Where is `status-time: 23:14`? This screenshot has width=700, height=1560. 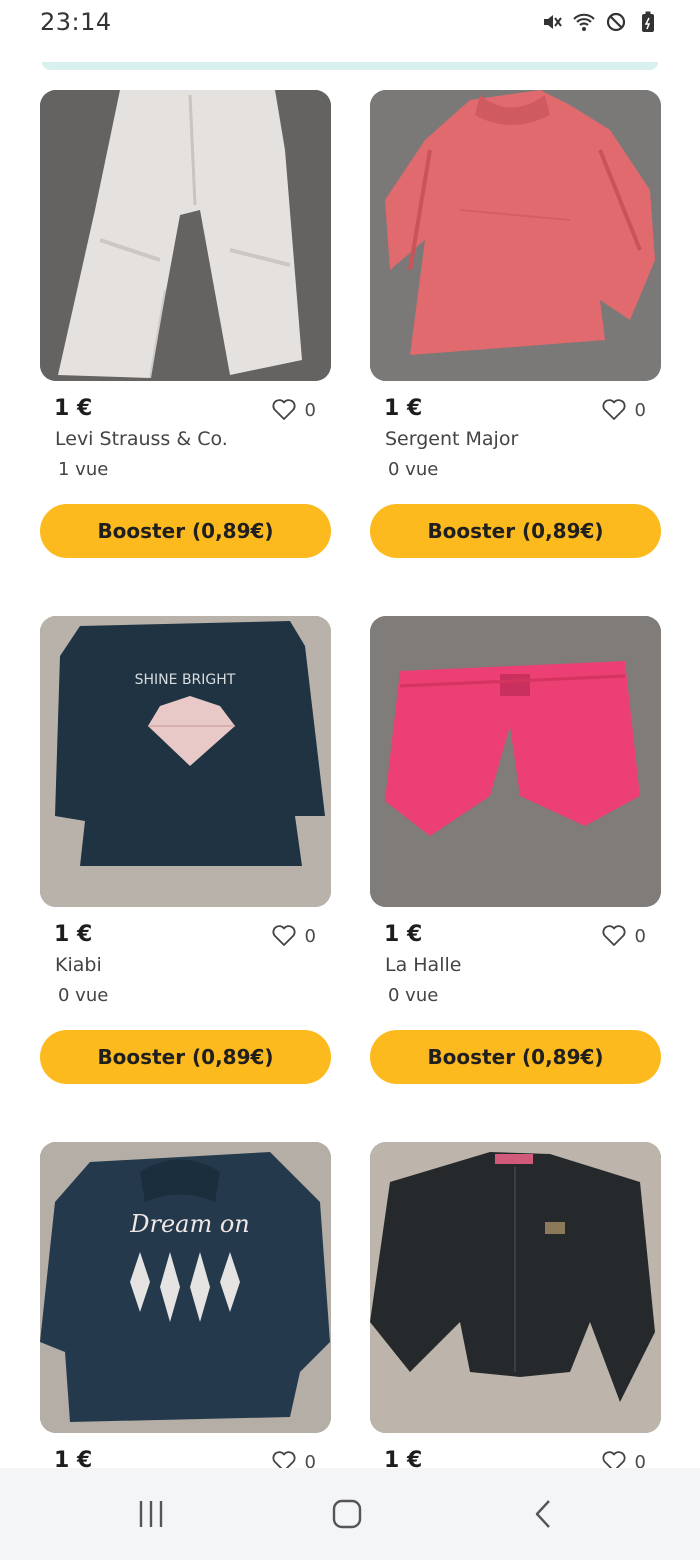
status-time: 23:14 is located at coordinates (76, 22).